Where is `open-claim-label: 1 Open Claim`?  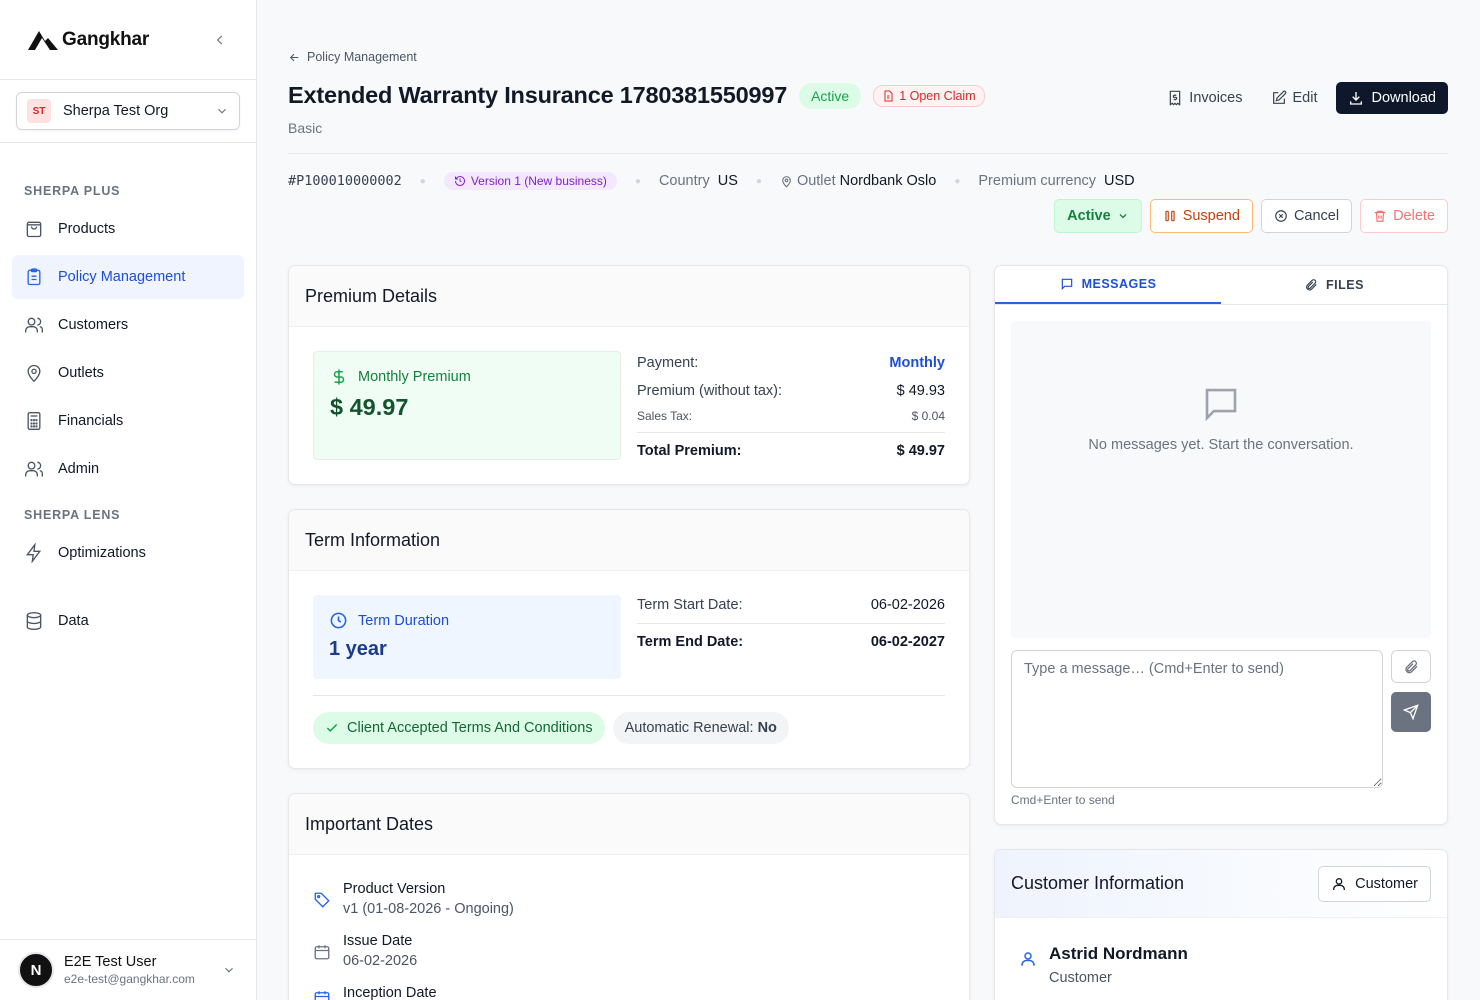
open-claim-label: 1 Open Claim is located at coordinates (937, 95).